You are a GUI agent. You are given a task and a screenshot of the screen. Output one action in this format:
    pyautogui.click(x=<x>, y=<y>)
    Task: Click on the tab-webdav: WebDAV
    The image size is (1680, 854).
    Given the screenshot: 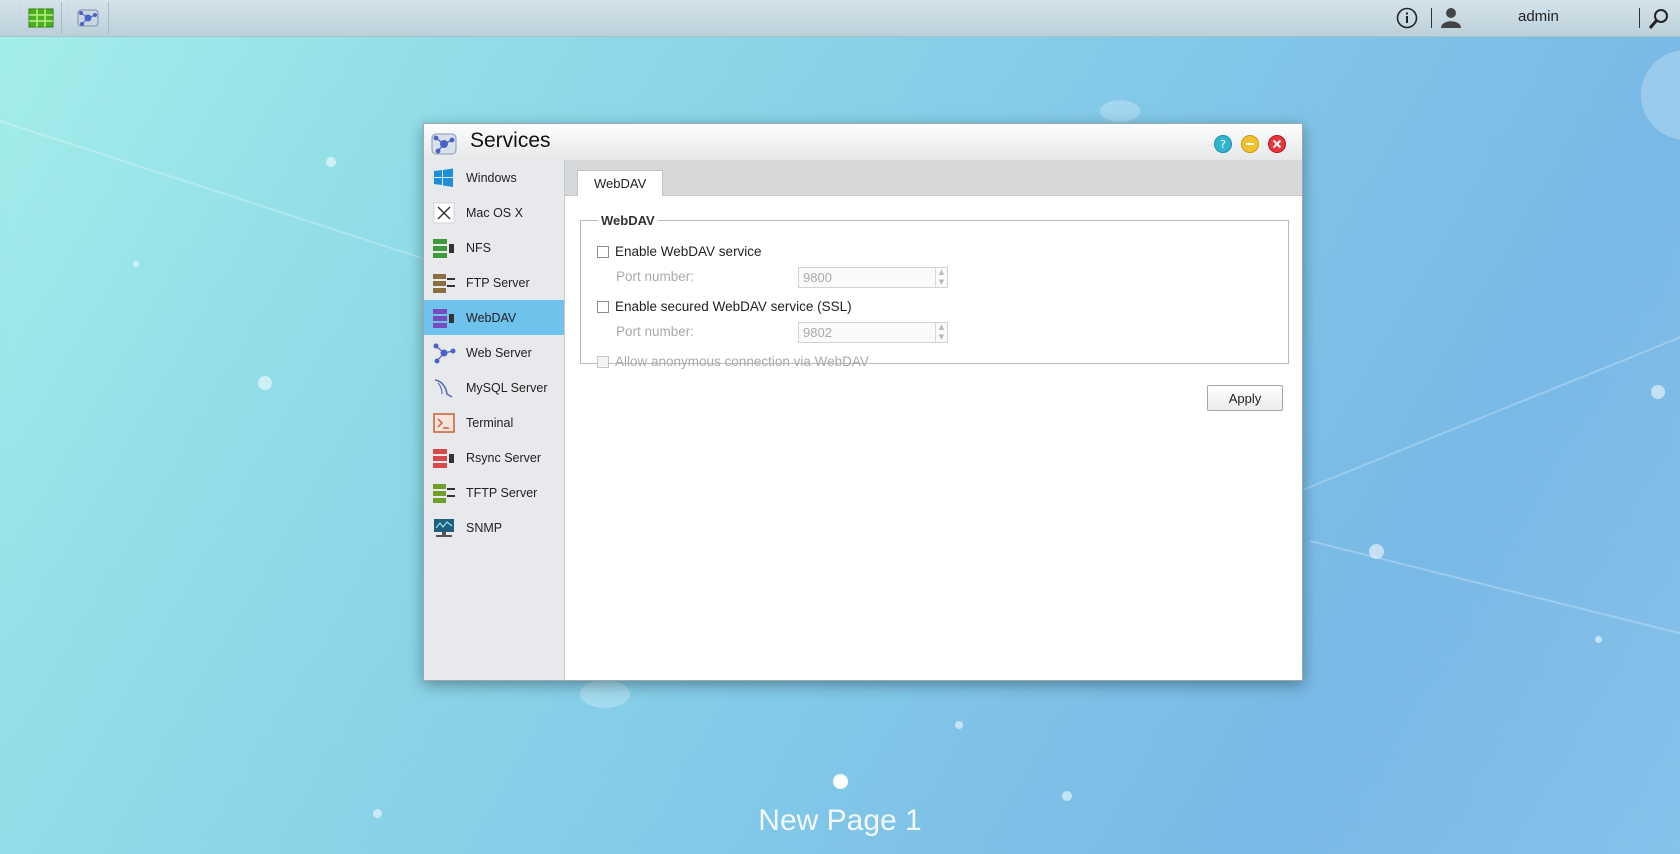 What is the action you would take?
    pyautogui.click(x=620, y=183)
    